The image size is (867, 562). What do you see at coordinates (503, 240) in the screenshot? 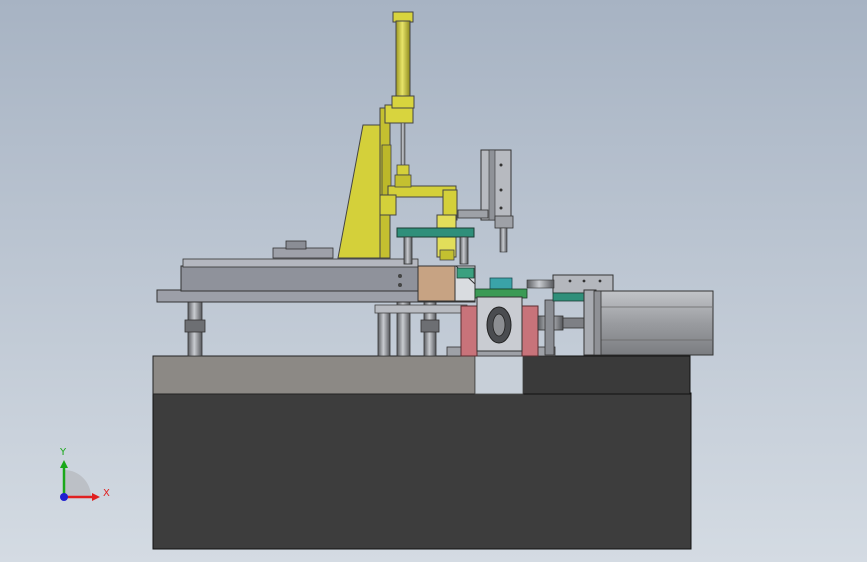
I see `slide-rod` at bounding box center [503, 240].